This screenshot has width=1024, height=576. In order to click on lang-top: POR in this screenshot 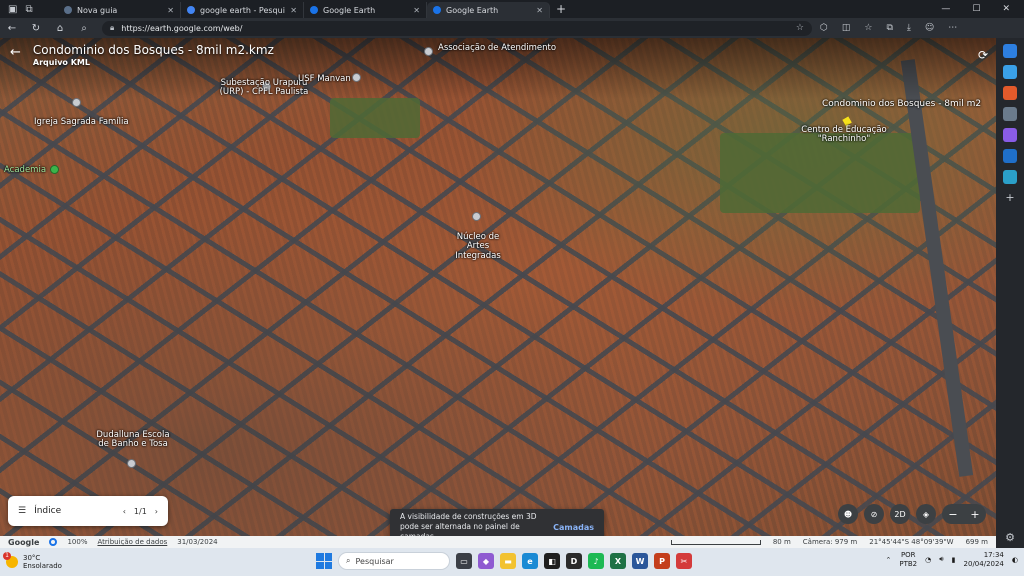, I will do `click(908, 555)`.